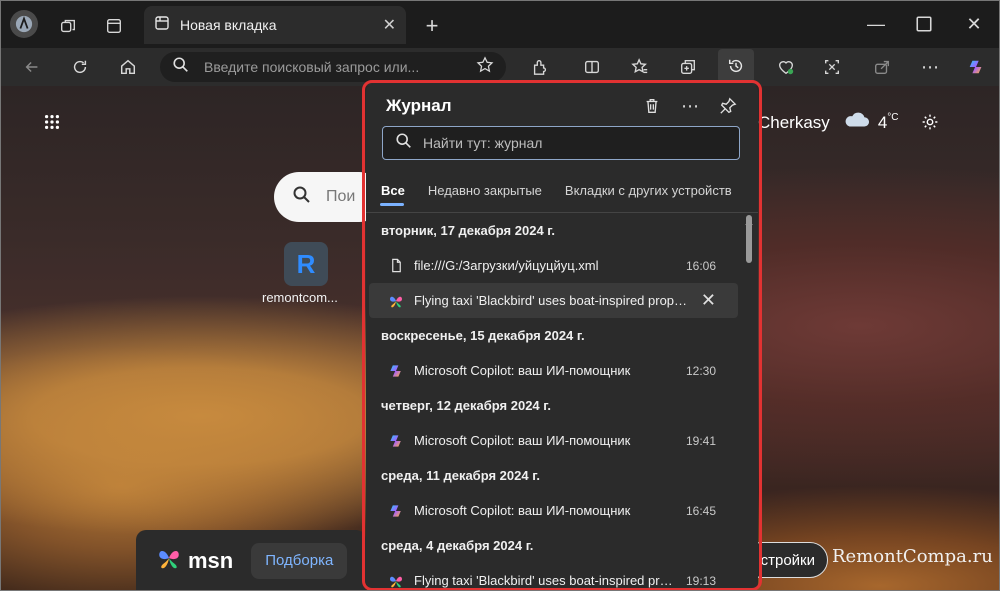 This screenshot has width=1000, height=591. I want to click on newtab-search-placeholder: Пои, so click(341, 196).